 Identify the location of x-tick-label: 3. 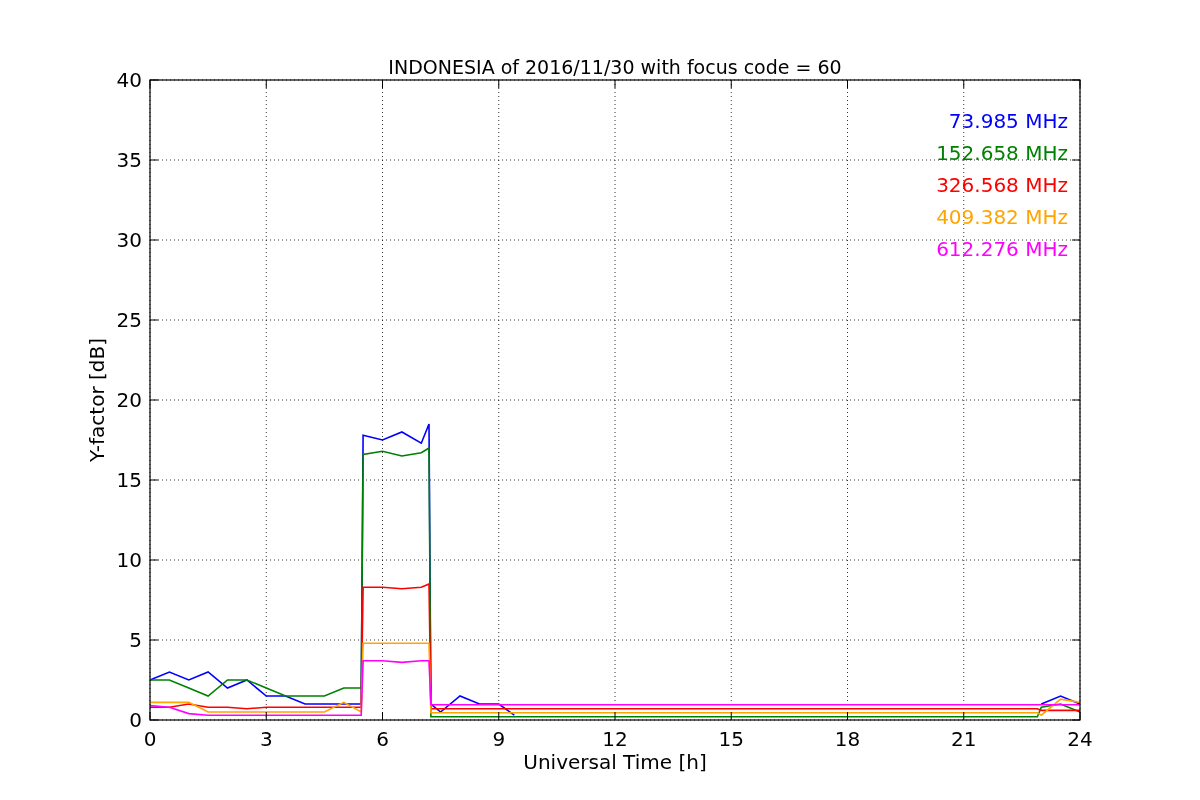
(266, 739).